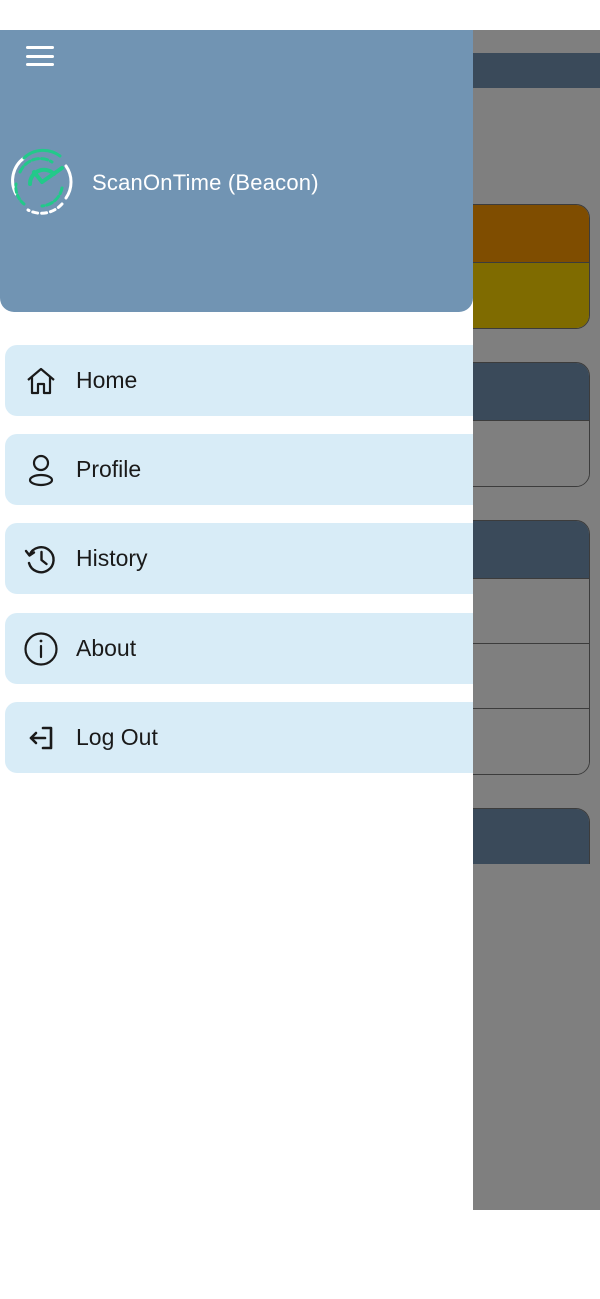  I want to click on drawer-item-label: Home, so click(107, 380).